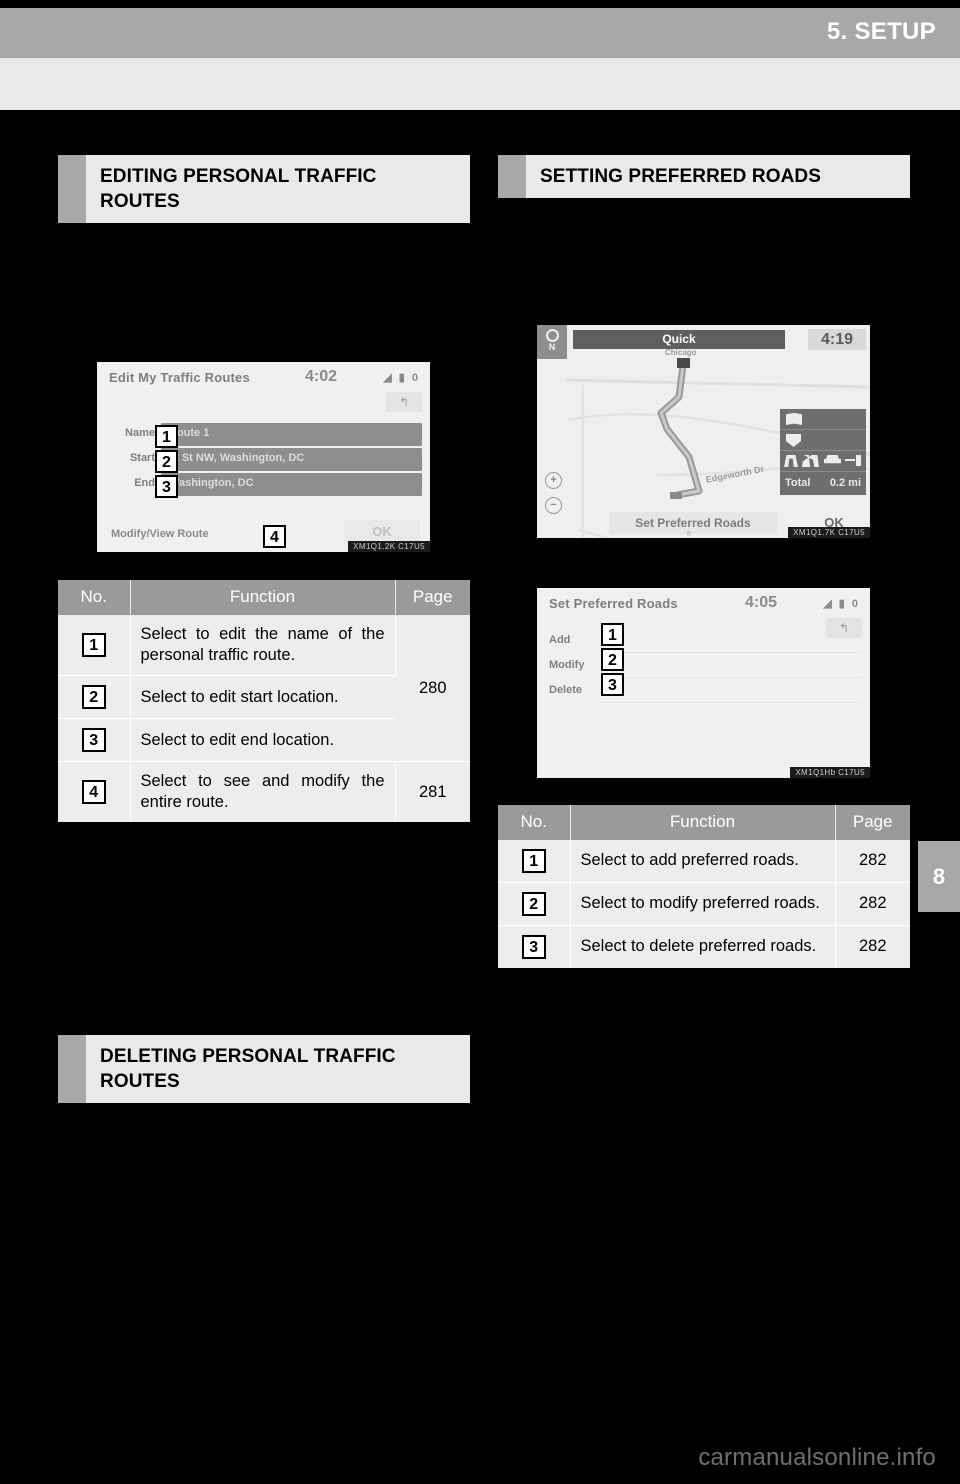  Describe the element at coordinates (389, 546) in the screenshot. I see `screenshot-watermark: XM1Q1.2K C17U5` at that location.